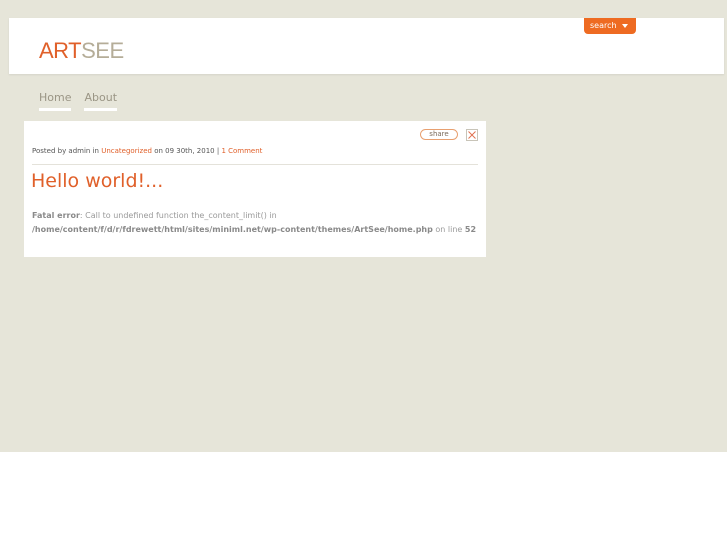 The height and width of the screenshot is (545, 727). I want to click on main-nav: Home About, so click(84, 98).